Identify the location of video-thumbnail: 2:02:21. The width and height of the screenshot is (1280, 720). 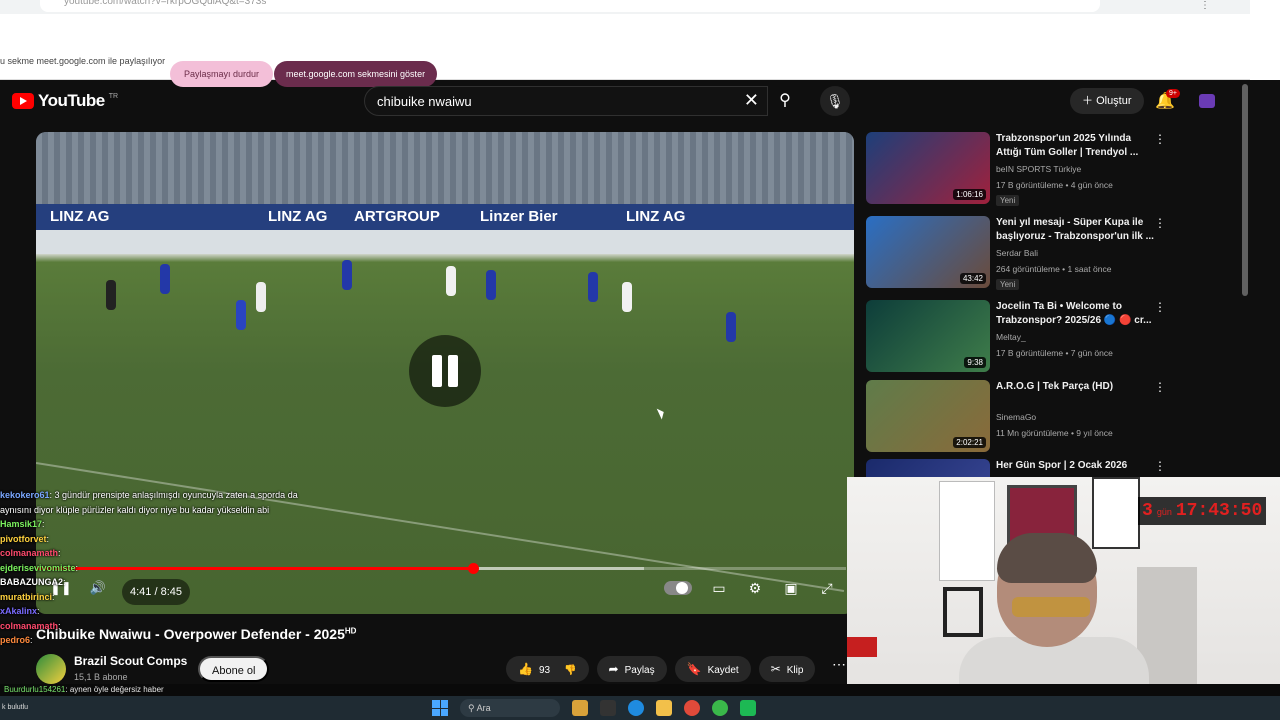
(928, 416).